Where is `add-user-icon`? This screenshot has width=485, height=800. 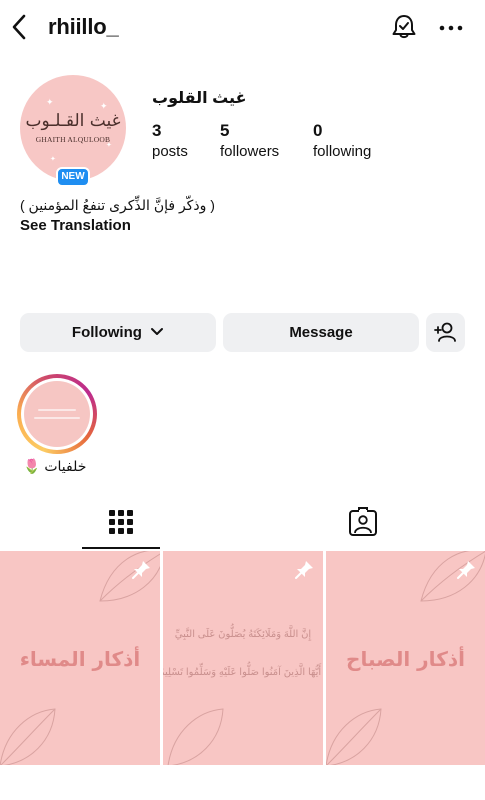 add-user-icon is located at coordinates (445, 332).